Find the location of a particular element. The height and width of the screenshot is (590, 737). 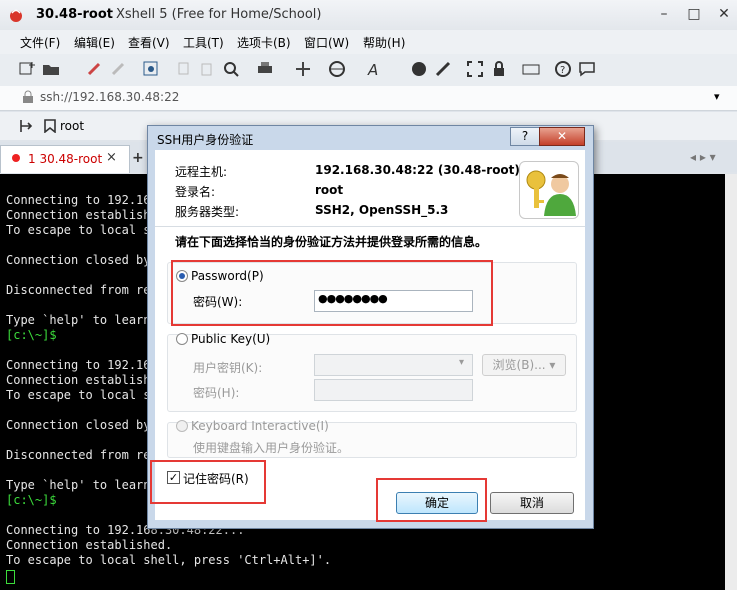

help-icon: ? is located at coordinates (563, 69).